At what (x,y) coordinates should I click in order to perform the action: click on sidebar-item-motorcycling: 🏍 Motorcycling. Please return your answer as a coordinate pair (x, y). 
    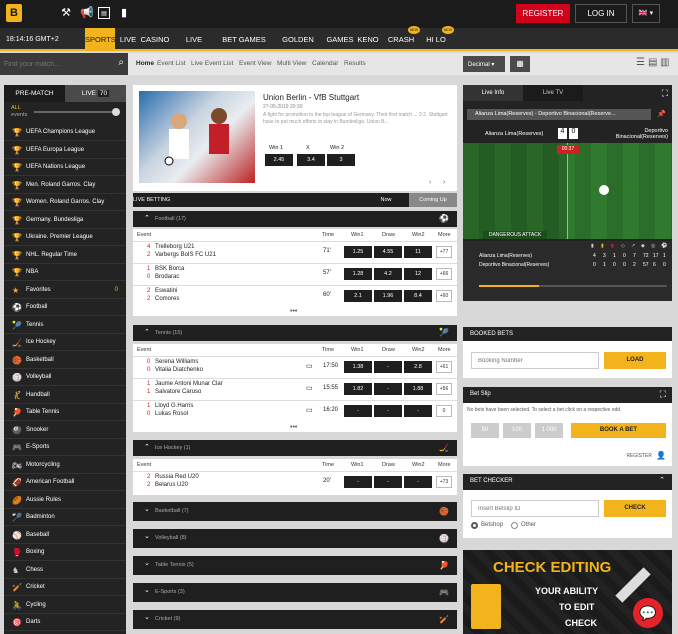
    Looking at the image, I should click on (65, 465).